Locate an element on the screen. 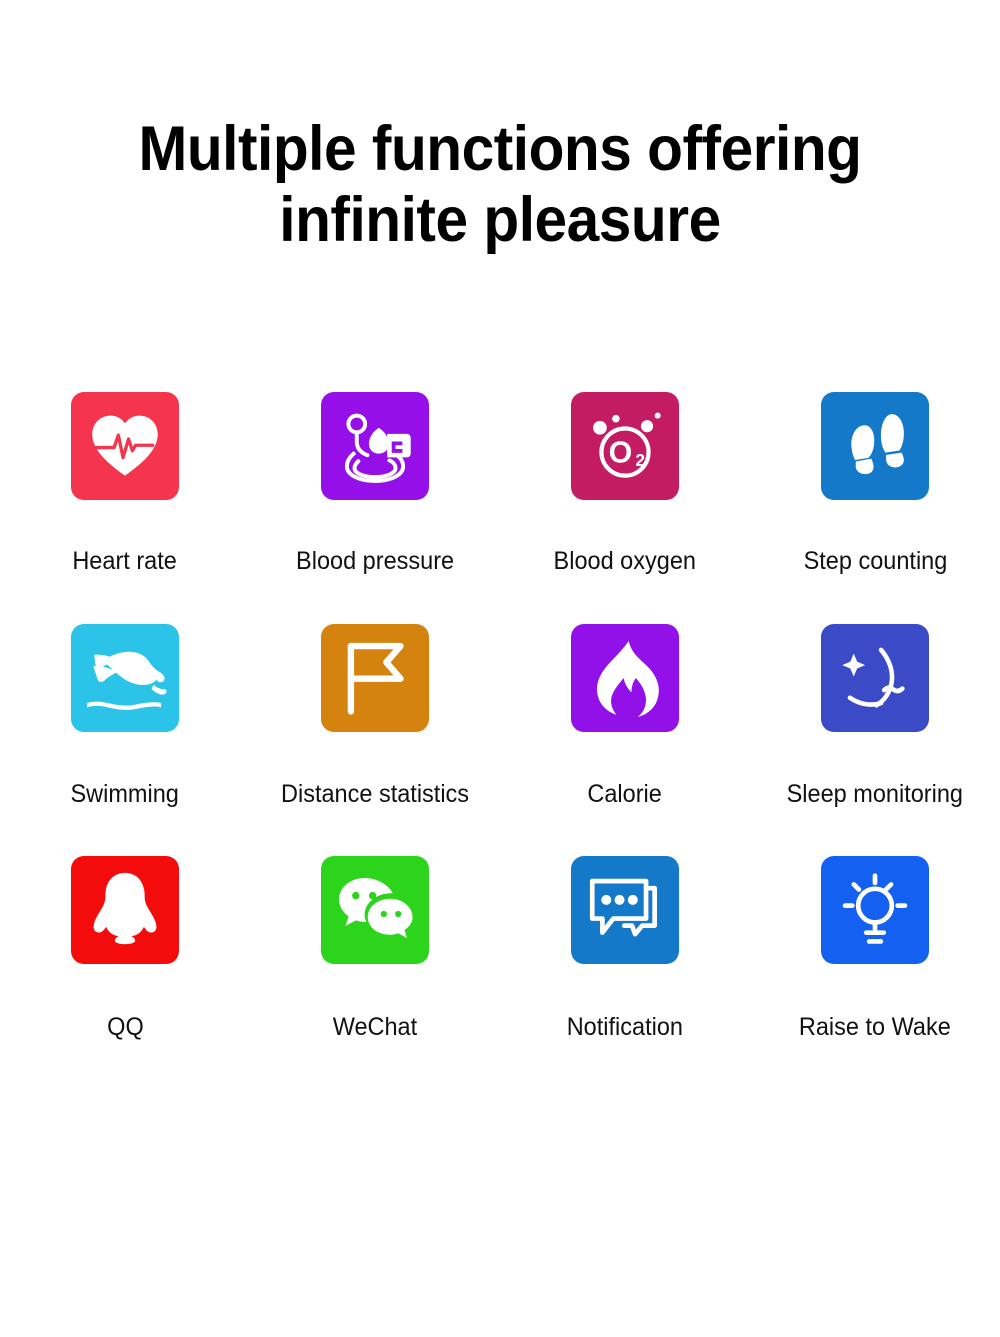  feature-item-heart-rate: Heart rate is located at coordinates (125, 508).